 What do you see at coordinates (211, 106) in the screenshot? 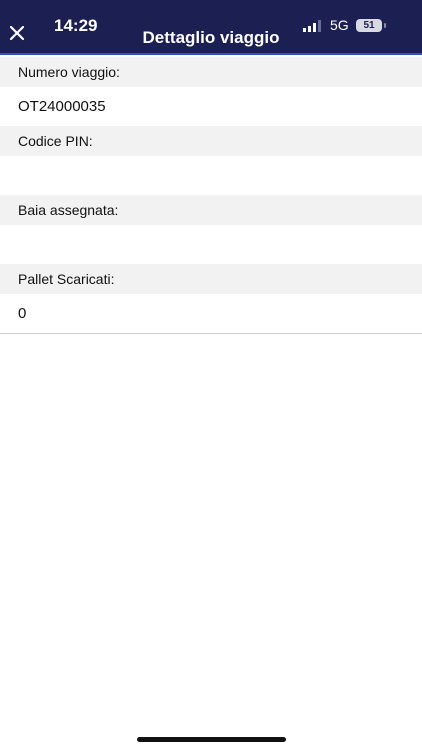
I see `value-numero-viaggio: OT24000035` at bounding box center [211, 106].